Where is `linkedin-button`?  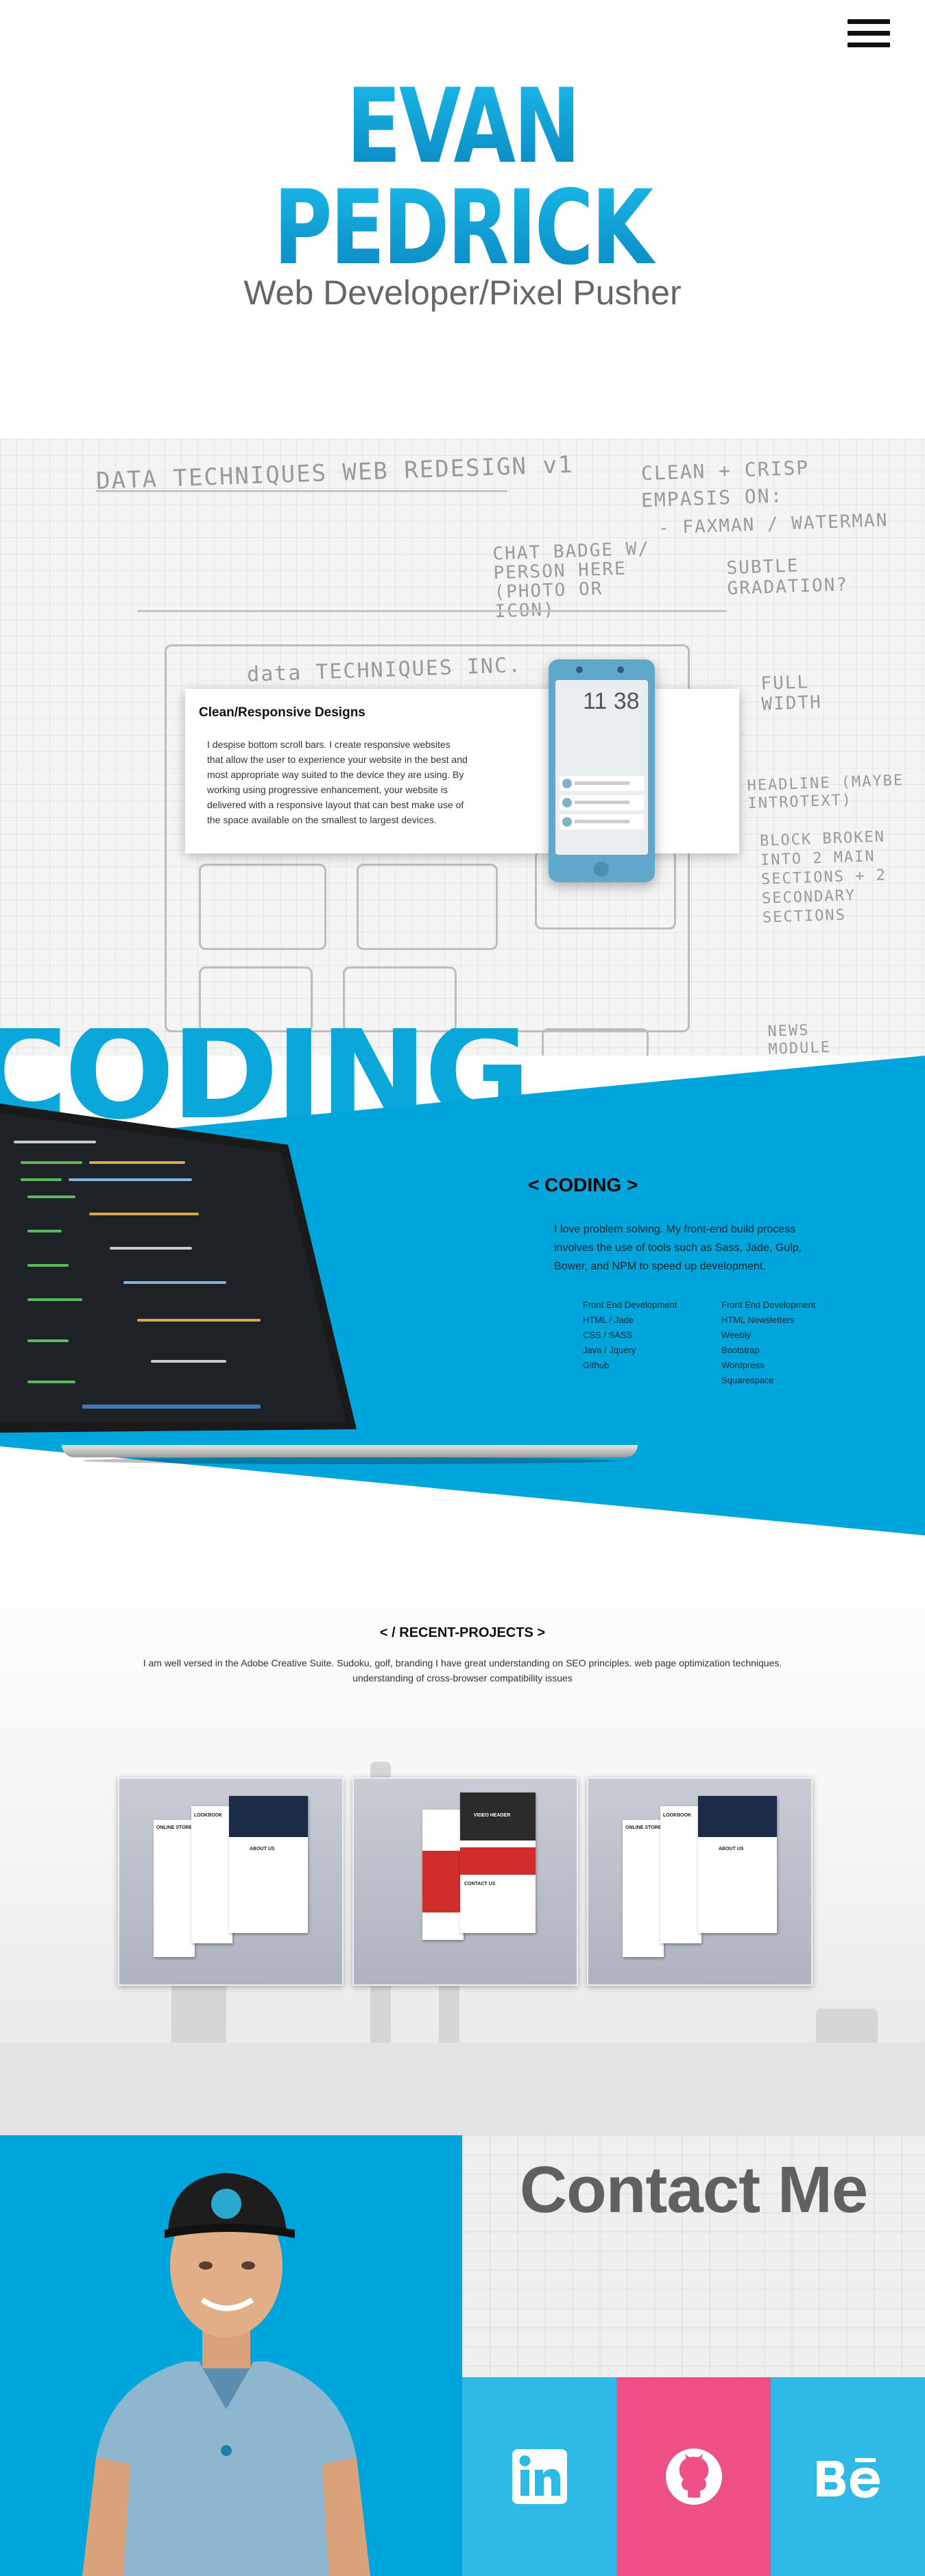
linkedin-button is located at coordinates (539, 2476).